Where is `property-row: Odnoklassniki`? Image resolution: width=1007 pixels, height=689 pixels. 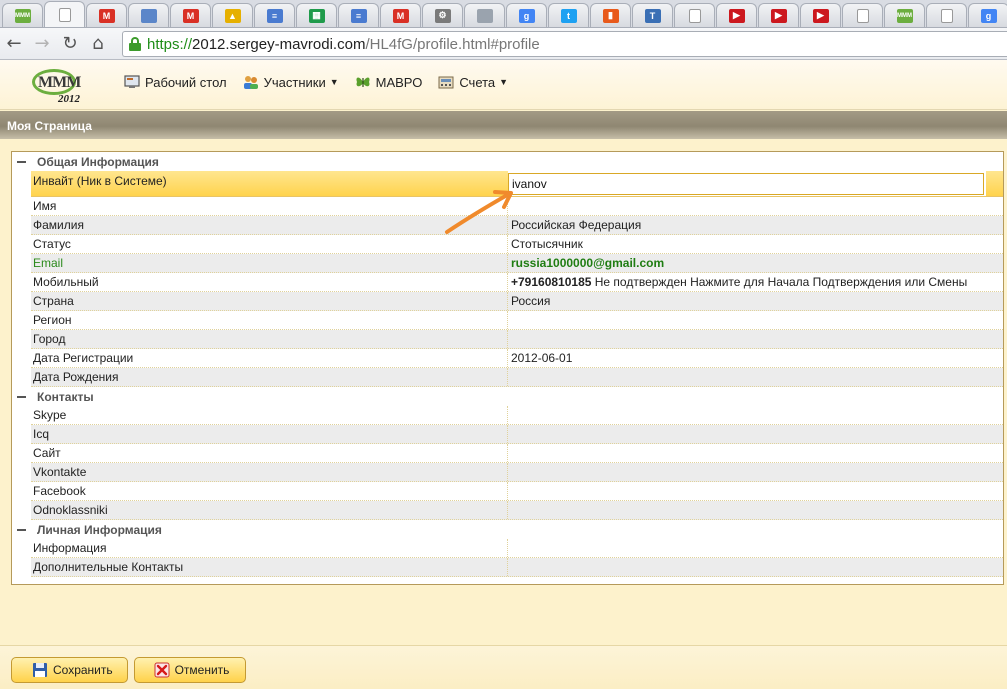
property-row: Odnoklassniki is located at coordinates (517, 510).